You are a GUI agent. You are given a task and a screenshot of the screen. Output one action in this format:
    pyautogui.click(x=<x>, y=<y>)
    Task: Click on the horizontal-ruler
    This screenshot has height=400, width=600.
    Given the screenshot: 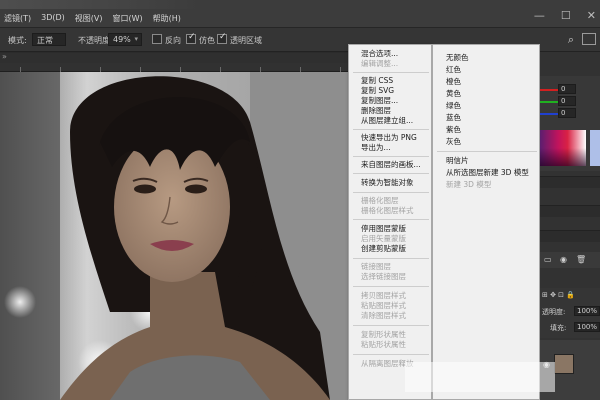 What is the action you would take?
    pyautogui.click(x=174, y=67)
    